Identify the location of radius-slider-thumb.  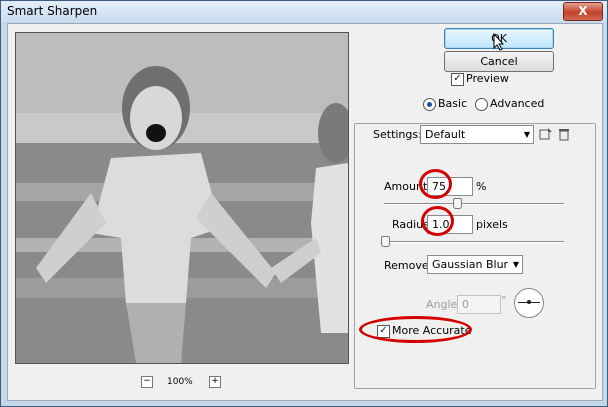
(385, 241).